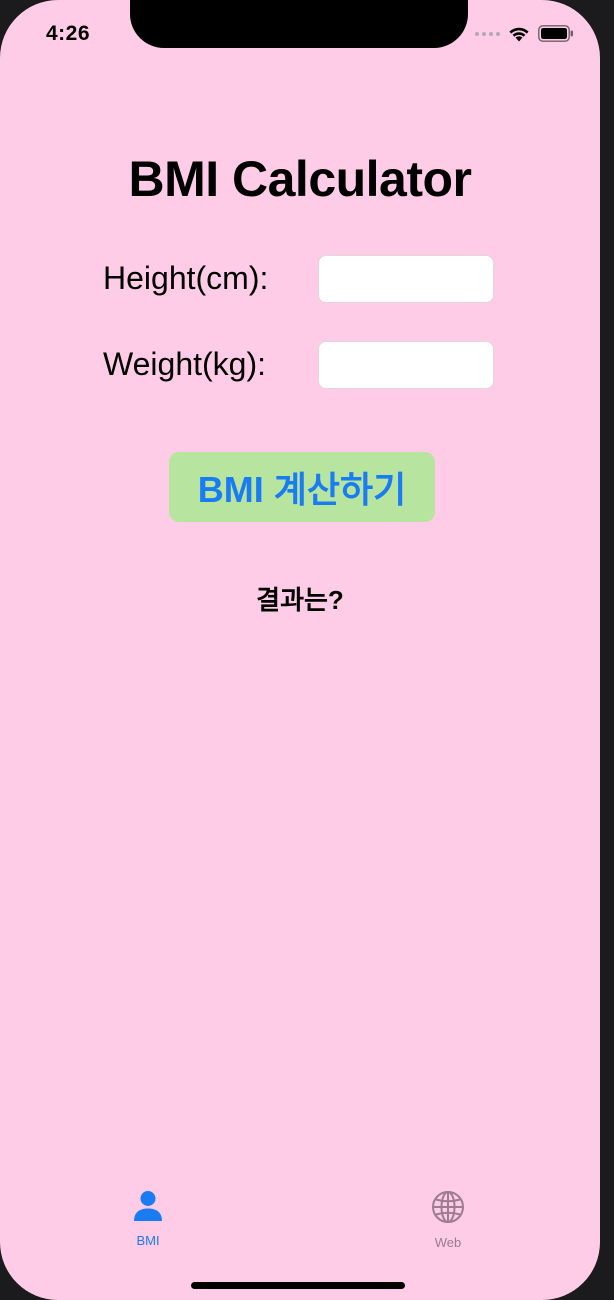  What do you see at coordinates (556, 33) in the screenshot?
I see `battery-icon` at bounding box center [556, 33].